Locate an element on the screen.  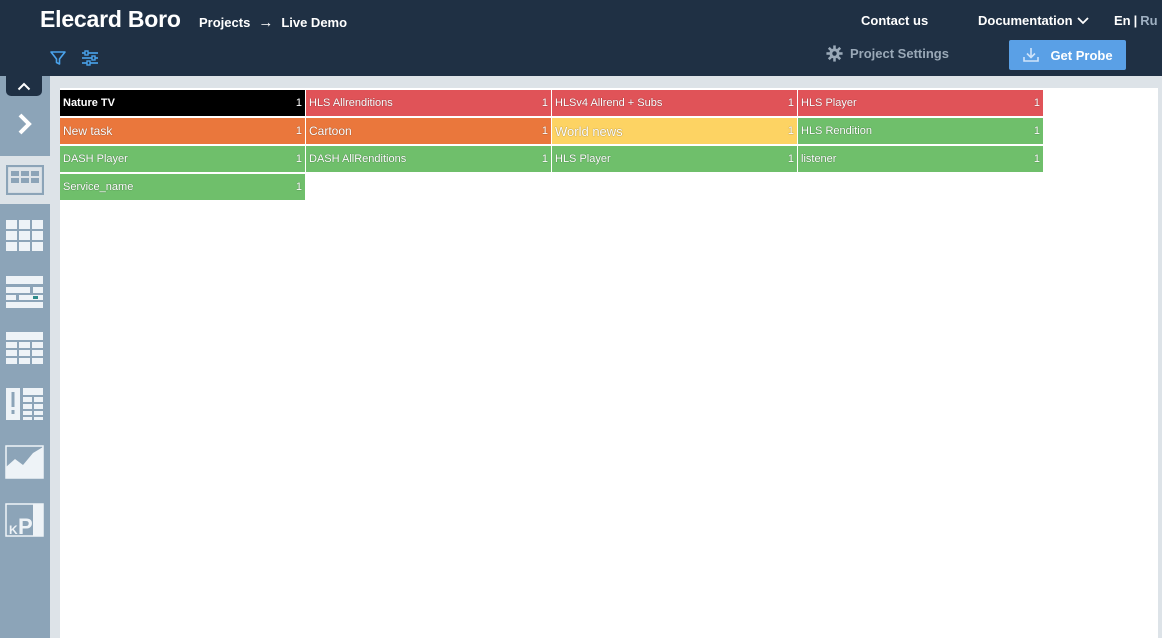
alerts-view-icon is located at coordinates (24, 404).